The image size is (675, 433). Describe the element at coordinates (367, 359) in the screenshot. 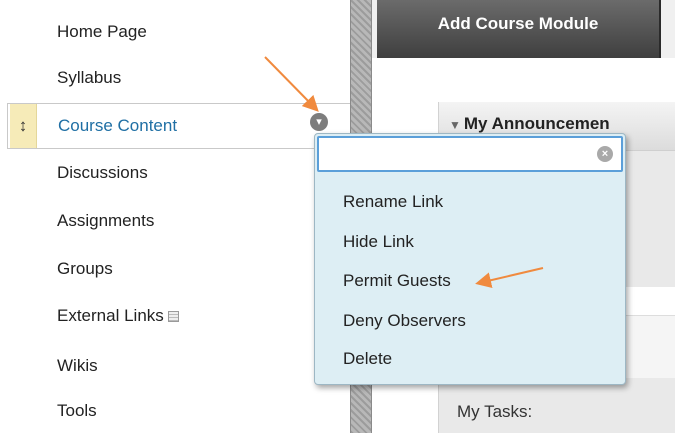

I see `menu-option-delete: Delete` at that location.